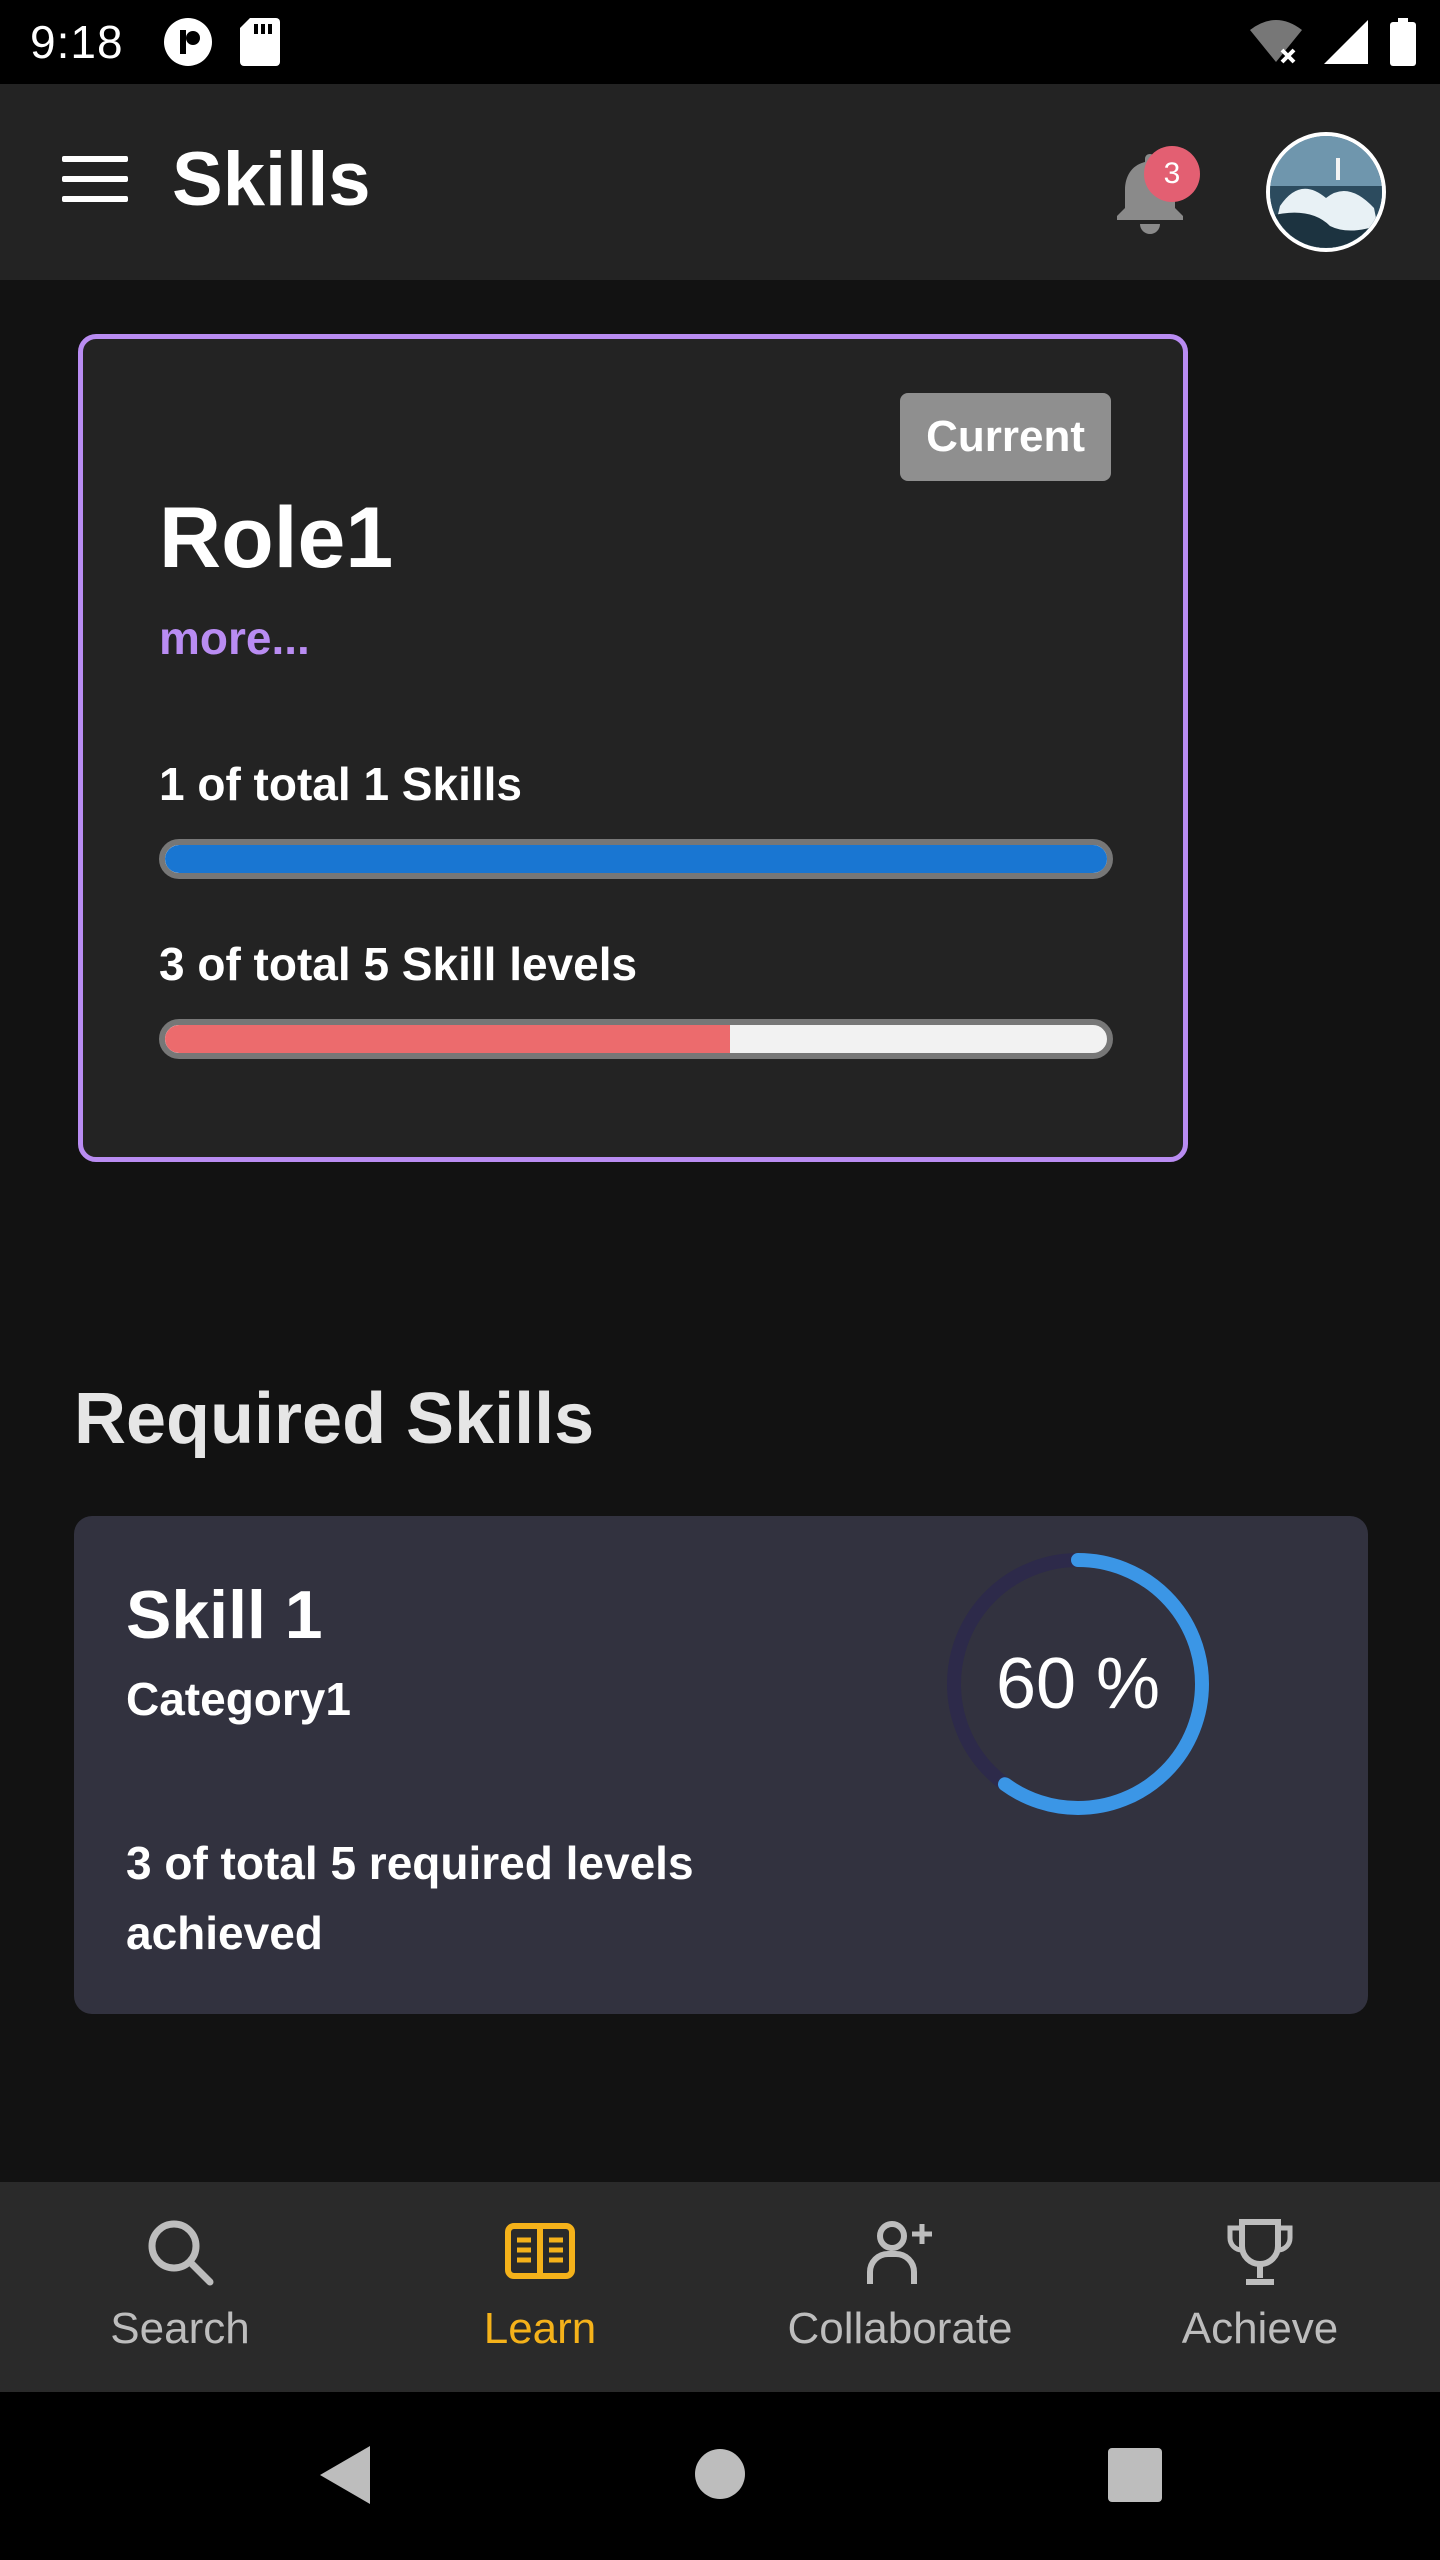 The height and width of the screenshot is (2560, 1440). I want to click on skill-percent-label: 60 %, so click(1078, 1684).